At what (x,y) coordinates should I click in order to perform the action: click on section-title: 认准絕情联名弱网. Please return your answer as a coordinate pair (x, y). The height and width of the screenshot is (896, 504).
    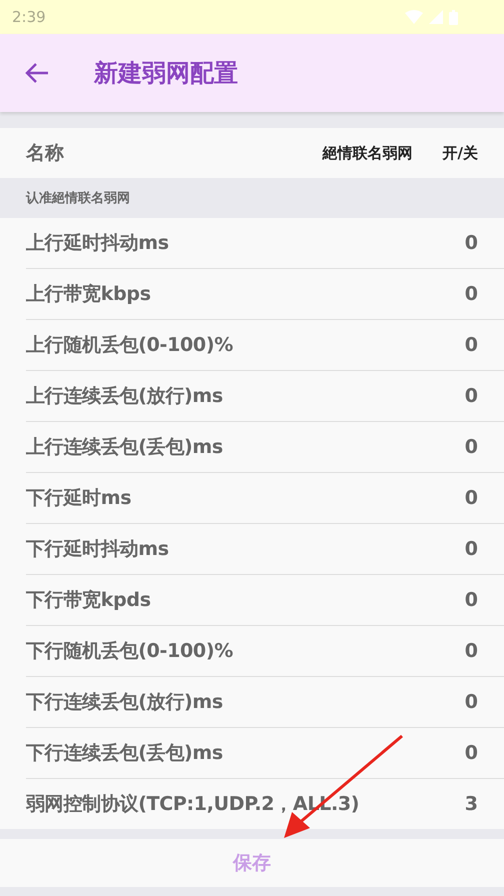
    Looking at the image, I should click on (78, 198).